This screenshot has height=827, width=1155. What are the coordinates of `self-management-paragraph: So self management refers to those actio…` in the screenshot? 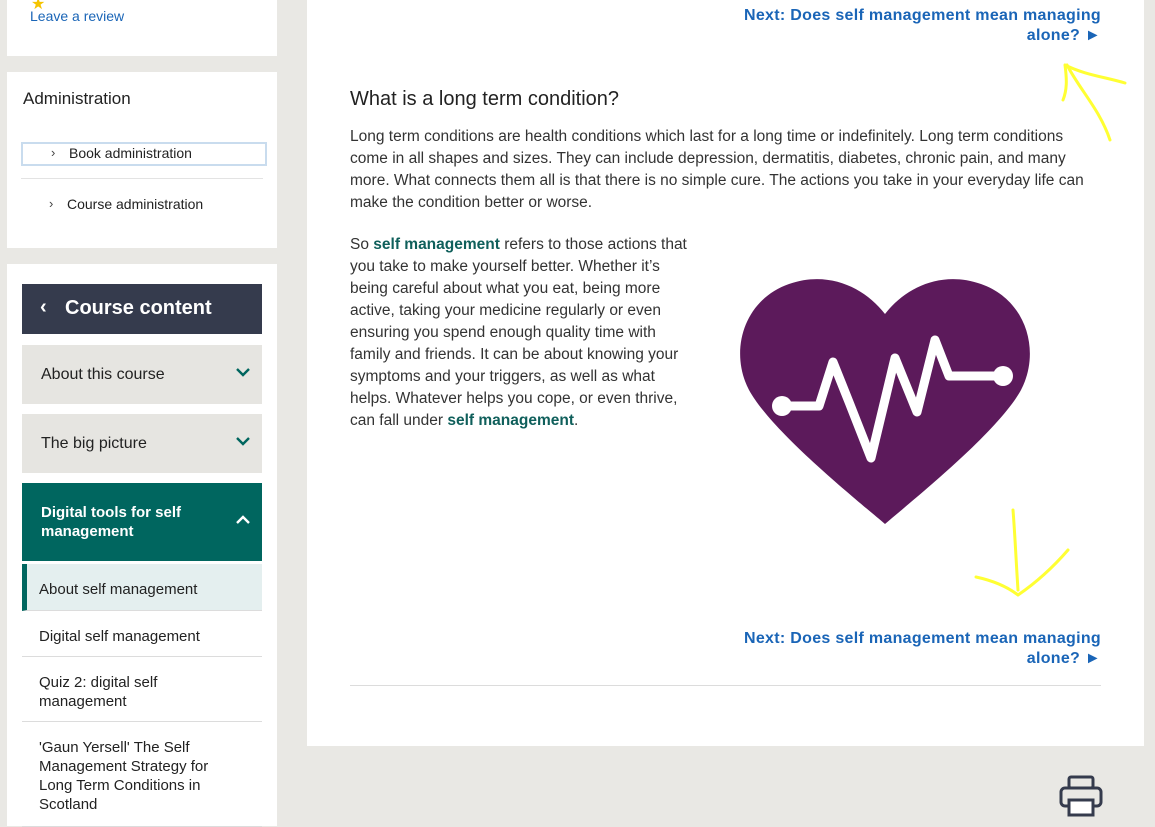 It's located at (522, 333).